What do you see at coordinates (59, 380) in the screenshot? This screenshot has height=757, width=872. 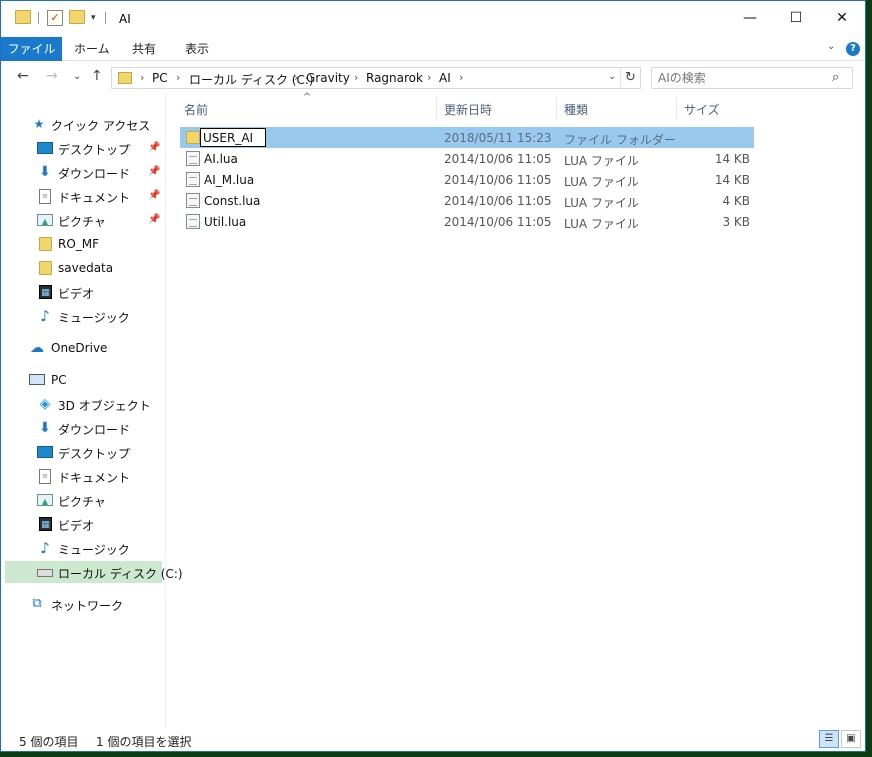 I see `sidebar-item-label: PC` at bounding box center [59, 380].